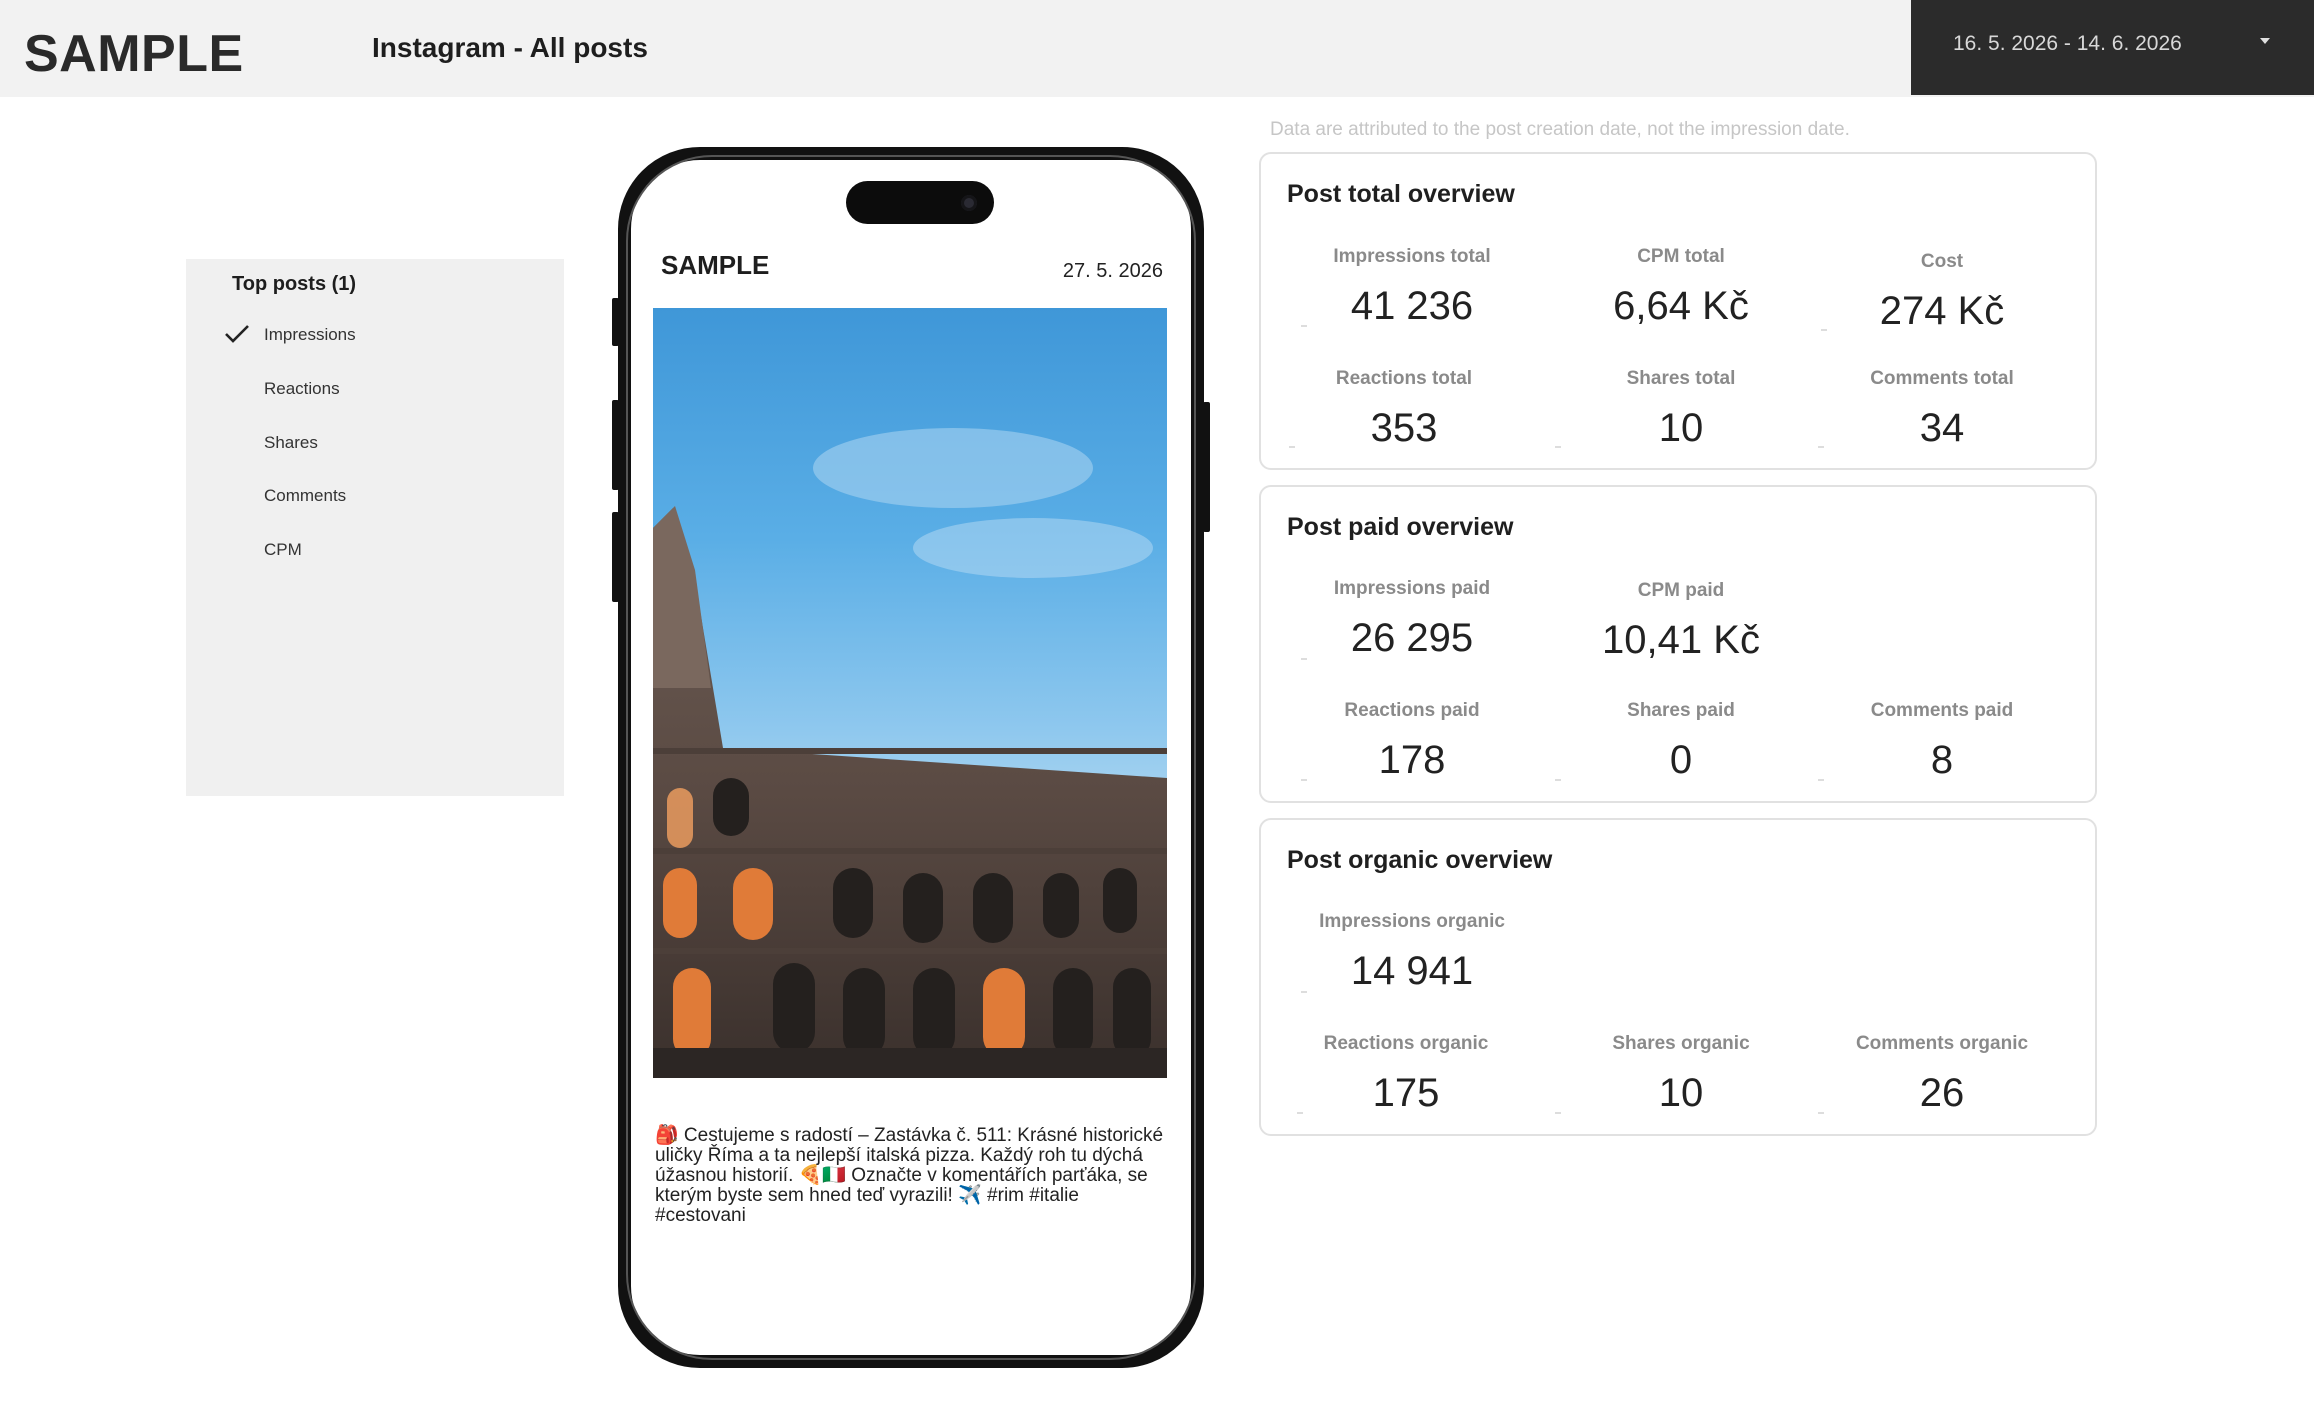 The width and height of the screenshot is (2314, 1414). I want to click on metric-label: Cost, so click(1942, 261).